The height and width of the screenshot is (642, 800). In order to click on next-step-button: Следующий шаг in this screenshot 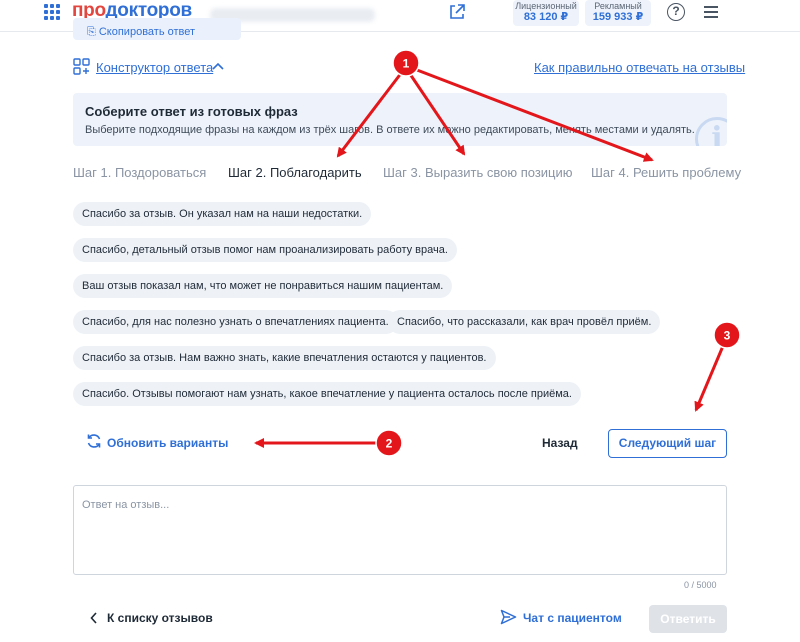, I will do `click(667, 443)`.